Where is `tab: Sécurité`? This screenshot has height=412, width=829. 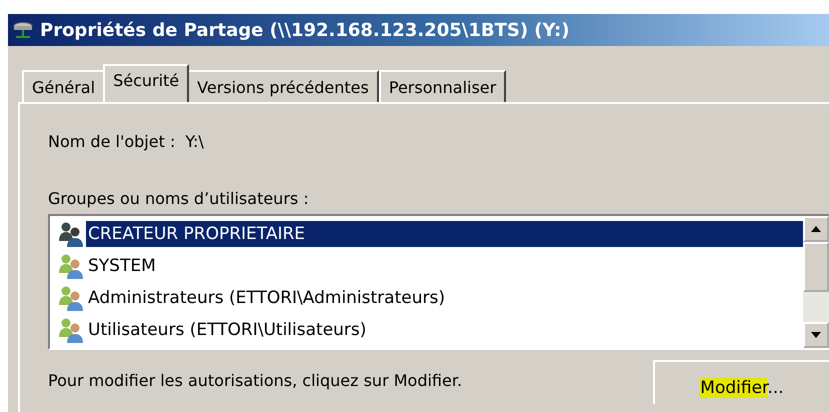 tab: Sécurité is located at coordinates (146, 83).